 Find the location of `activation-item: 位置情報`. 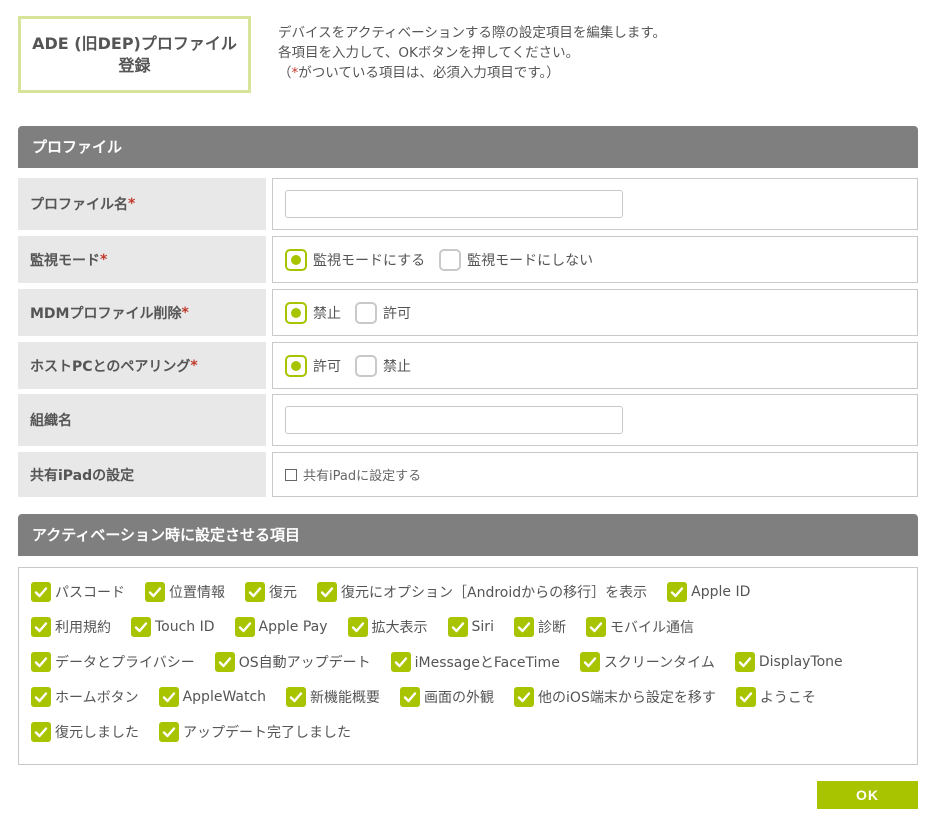

activation-item: 位置情報 is located at coordinates (185, 592).